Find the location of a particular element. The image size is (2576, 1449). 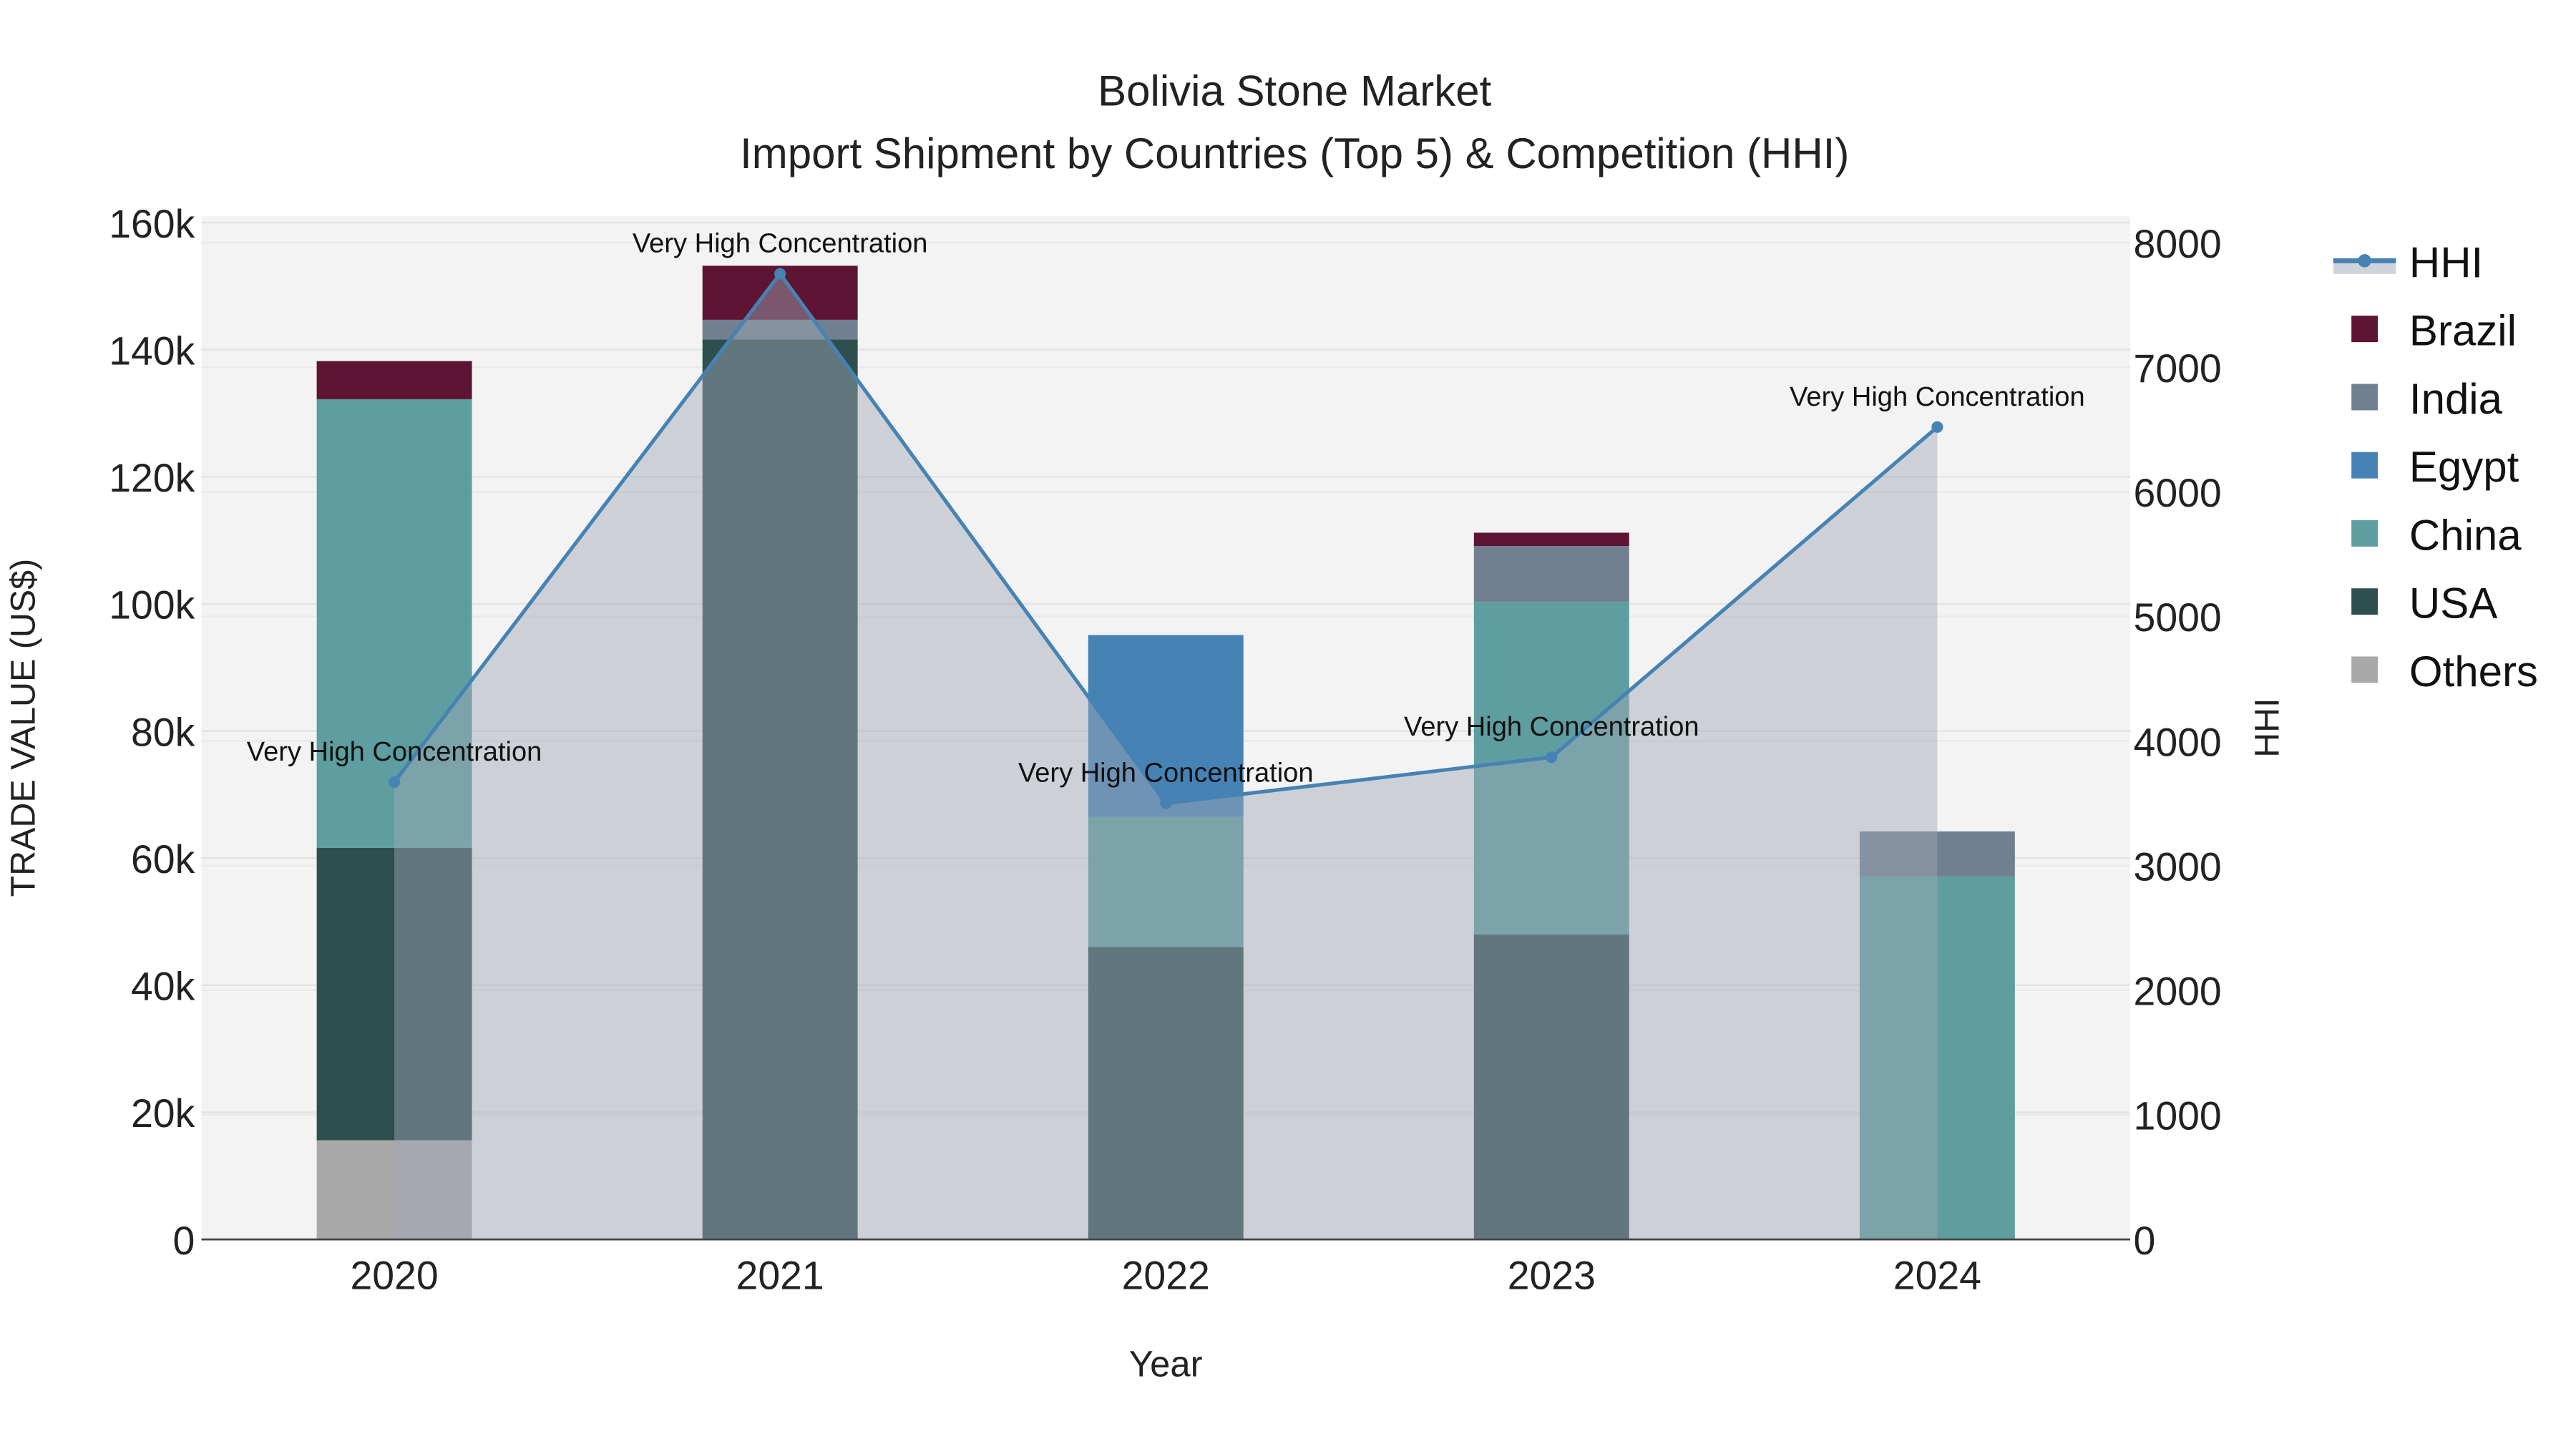

y2-tick-label: 1000 is located at coordinates (2178, 1116).